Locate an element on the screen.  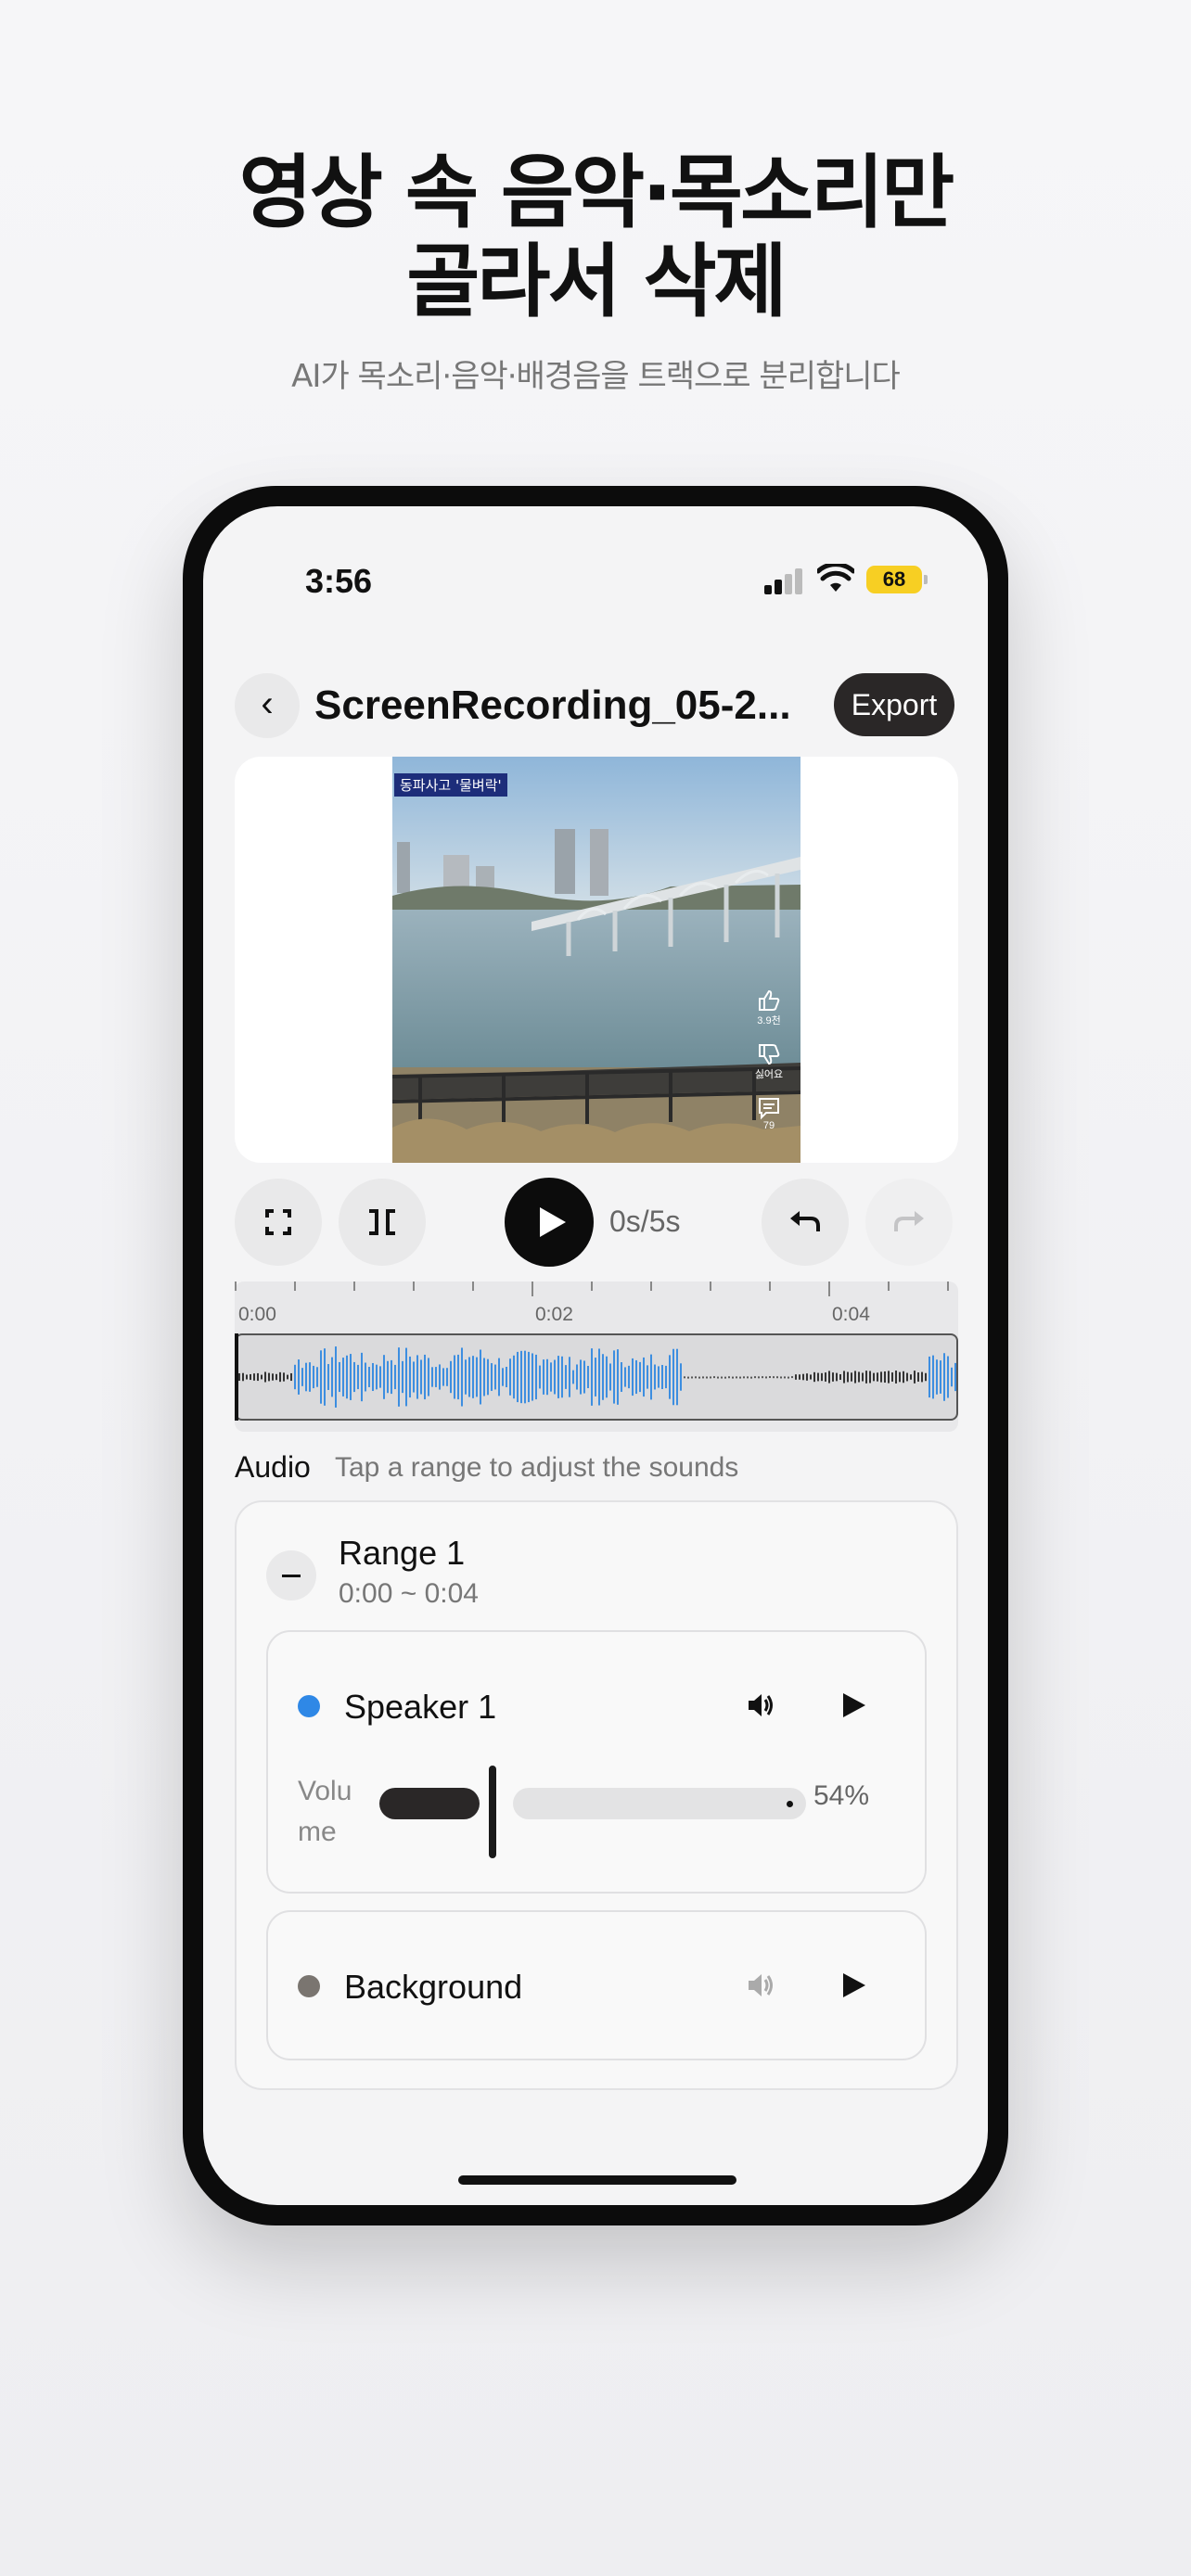
comment-icon is located at coordinates (769, 1109).